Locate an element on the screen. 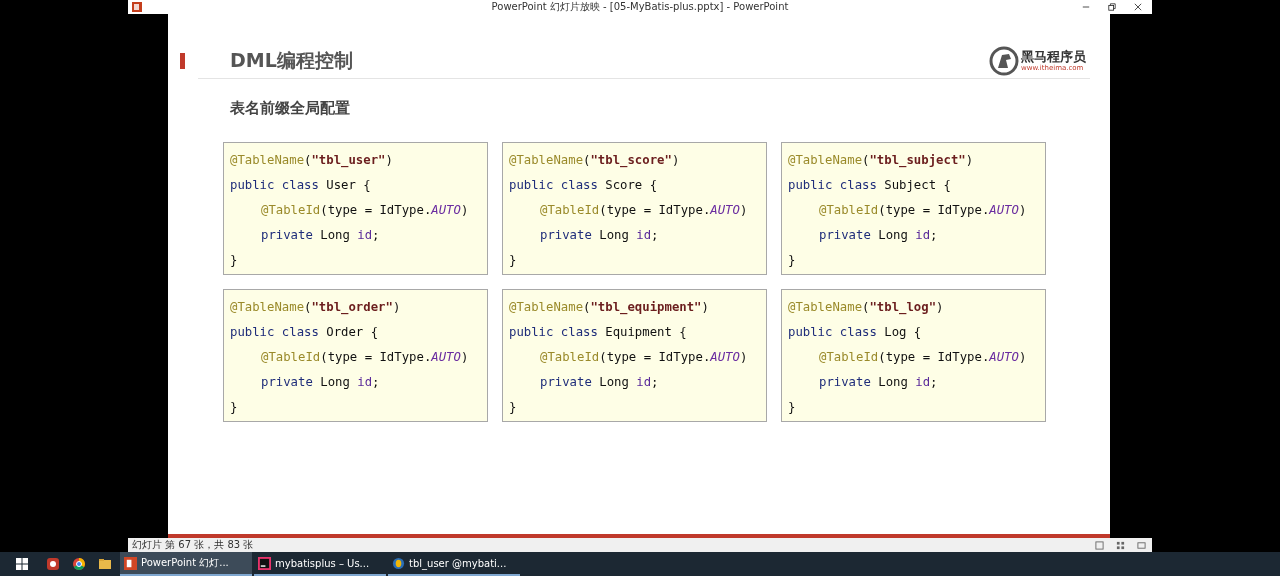 This screenshot has width=1280, height=576. code-line: @TableName("tbl_equipment") is located at coordinates (609, 308).